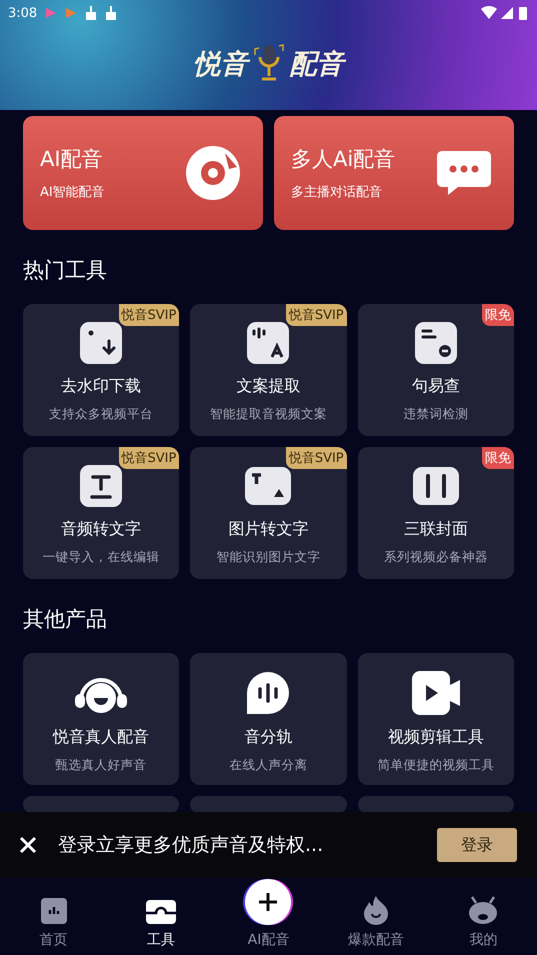 This screenshot has height=955, width=537. I want to click on feature-title: AI配音, so click(72, 159).